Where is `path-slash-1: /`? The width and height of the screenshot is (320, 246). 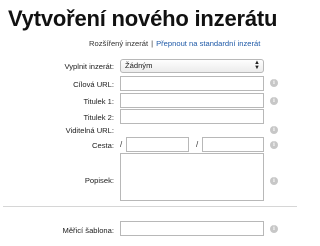
path-slash-1: / is located at coordinates (121, 144).